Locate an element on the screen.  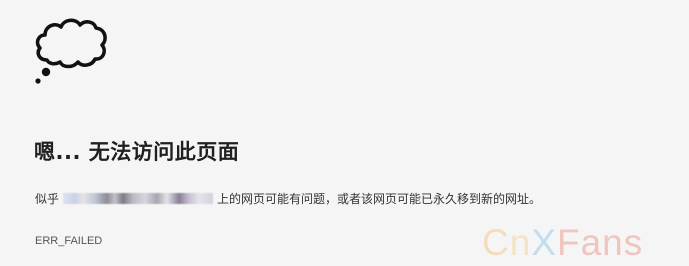
error-headline: 嗯... 无法访问此页面 is located at coordinates (137, 152).